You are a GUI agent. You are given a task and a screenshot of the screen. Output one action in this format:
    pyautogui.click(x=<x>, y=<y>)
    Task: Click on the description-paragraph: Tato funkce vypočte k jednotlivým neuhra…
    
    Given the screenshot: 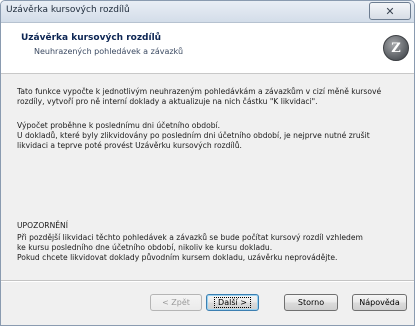 What is the action you would take?
    pyautogui.click(x=199, y=96)
    